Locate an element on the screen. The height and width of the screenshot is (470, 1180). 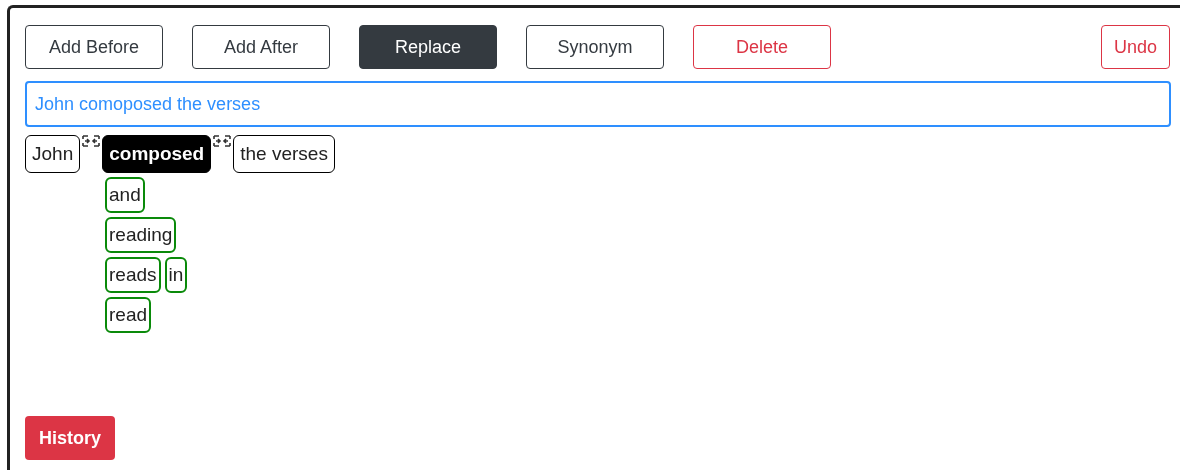
history-button: History is located at coordinates (70, 438).